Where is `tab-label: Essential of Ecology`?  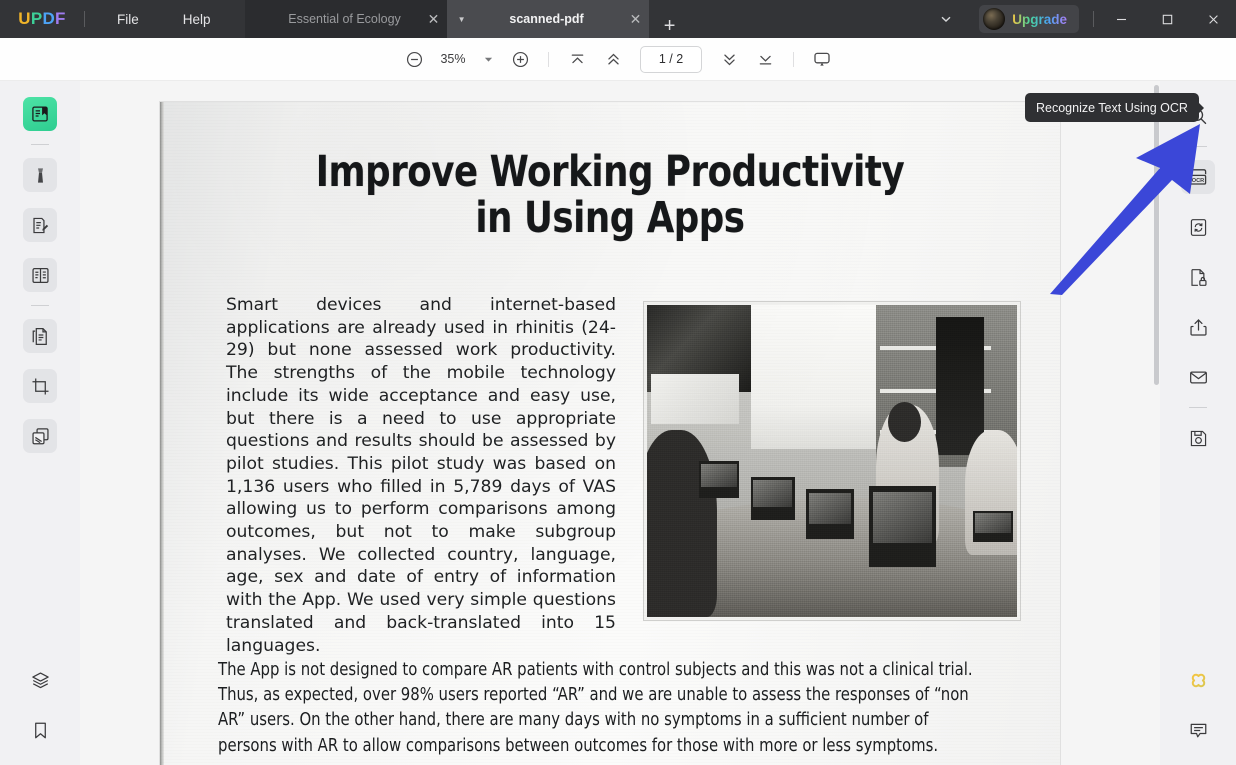 tab-label: Essential of Ecology is located at coordinates (344, 19).